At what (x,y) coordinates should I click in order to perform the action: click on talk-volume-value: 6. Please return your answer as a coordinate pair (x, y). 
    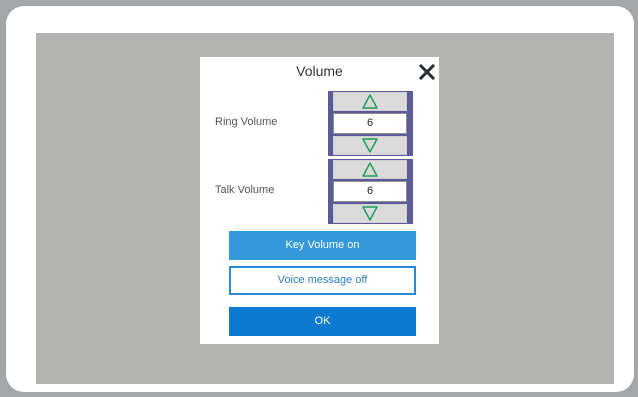
    Looking at the image, I should click on (370, 191).